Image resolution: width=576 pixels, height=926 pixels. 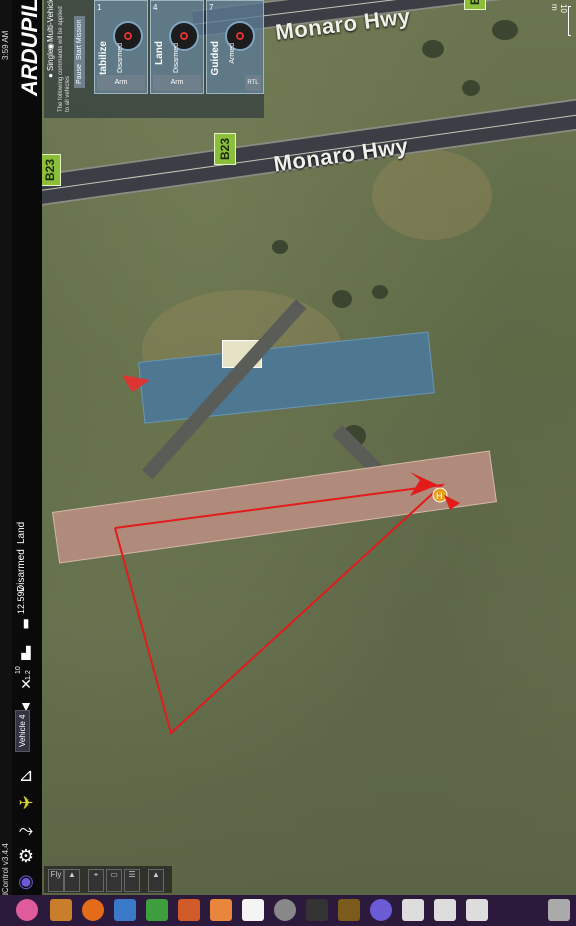 What do you see at coordinates (26, 881) in the screenshot?
I see `qgc-logo-icon: ◉` at bounding box center [26, 881].